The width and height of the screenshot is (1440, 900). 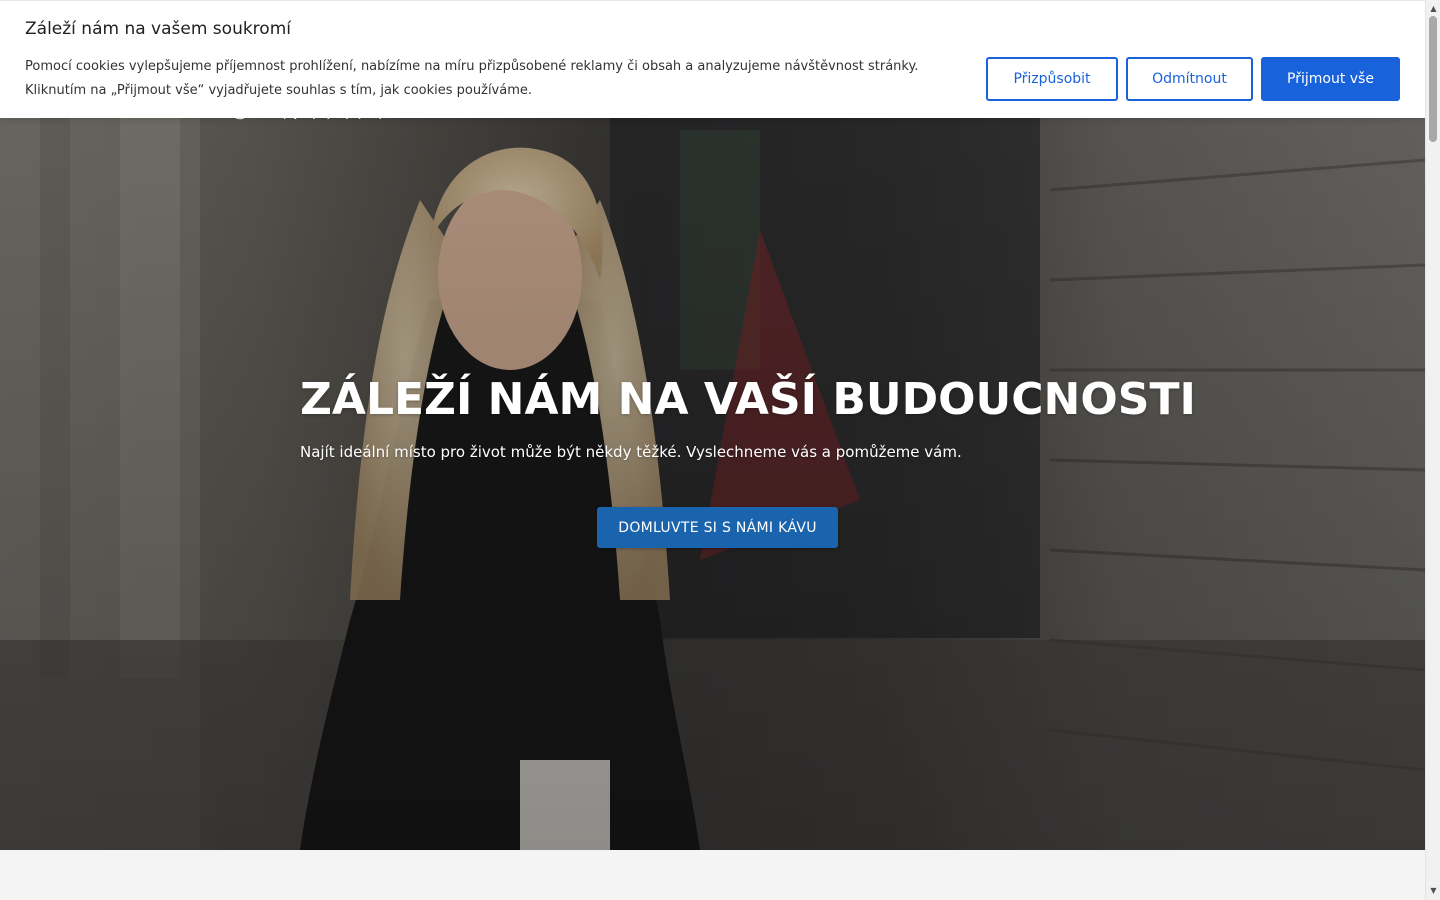 I want to click on reject-cookies-button: Odmítnout, so click(x=1189, y=79).